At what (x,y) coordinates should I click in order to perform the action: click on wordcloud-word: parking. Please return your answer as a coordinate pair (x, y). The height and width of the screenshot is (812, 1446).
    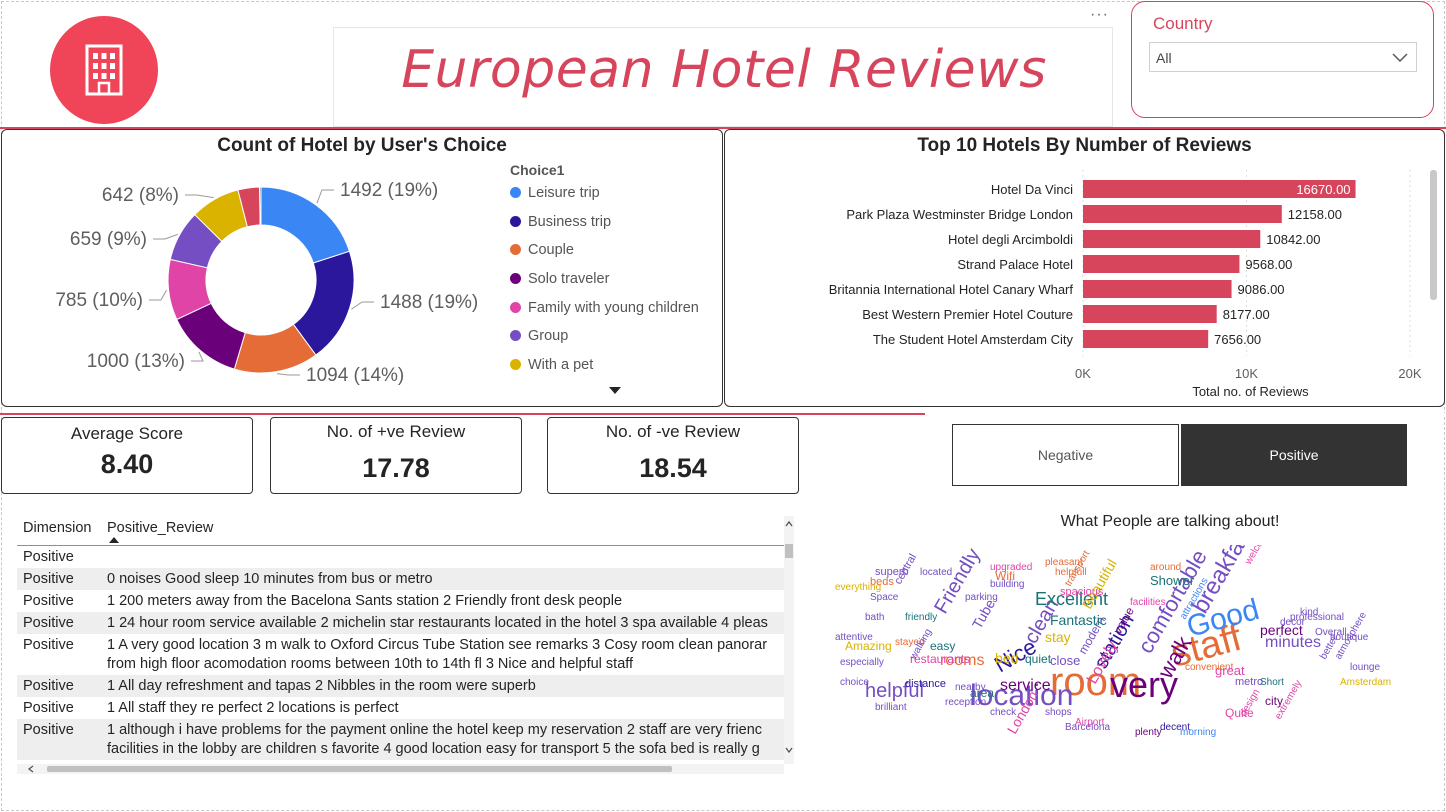
    Looking at the image, I should click on (981, 597).